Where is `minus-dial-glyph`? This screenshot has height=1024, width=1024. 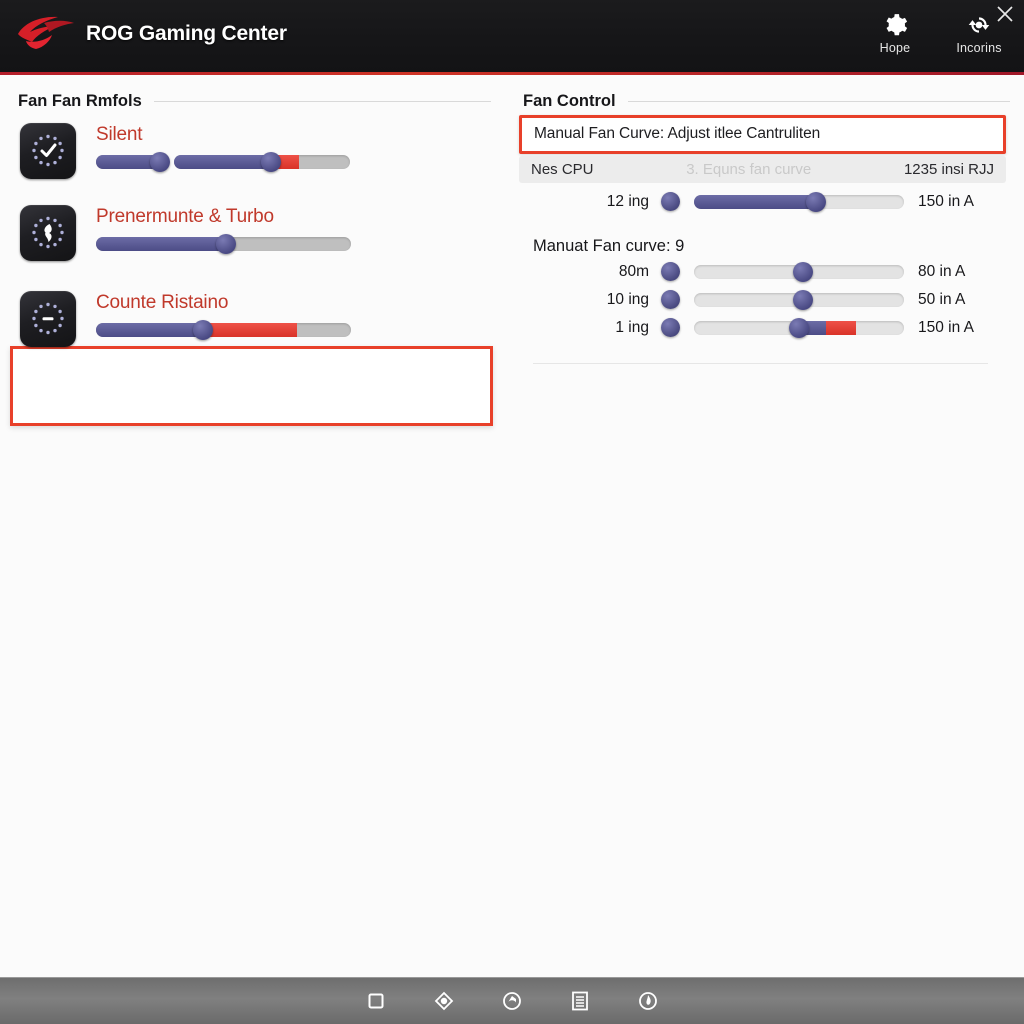 minus-dial-glyph is located at coordinates (48, 318).